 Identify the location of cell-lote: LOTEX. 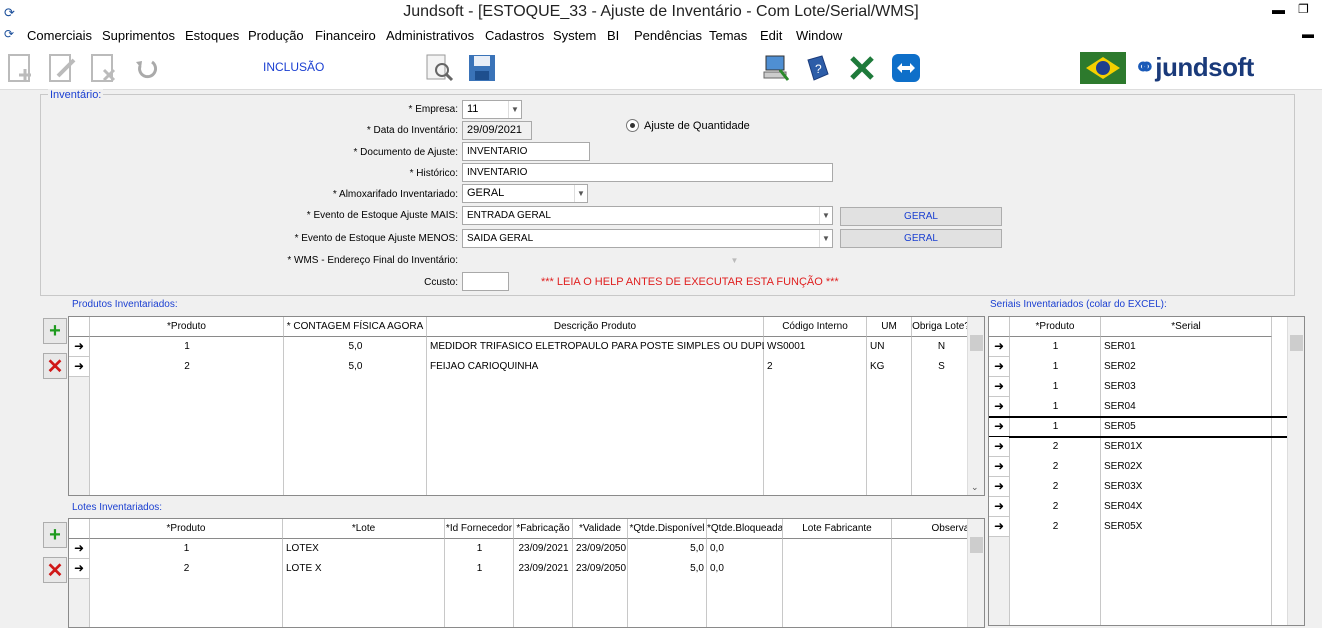
(364, 549).